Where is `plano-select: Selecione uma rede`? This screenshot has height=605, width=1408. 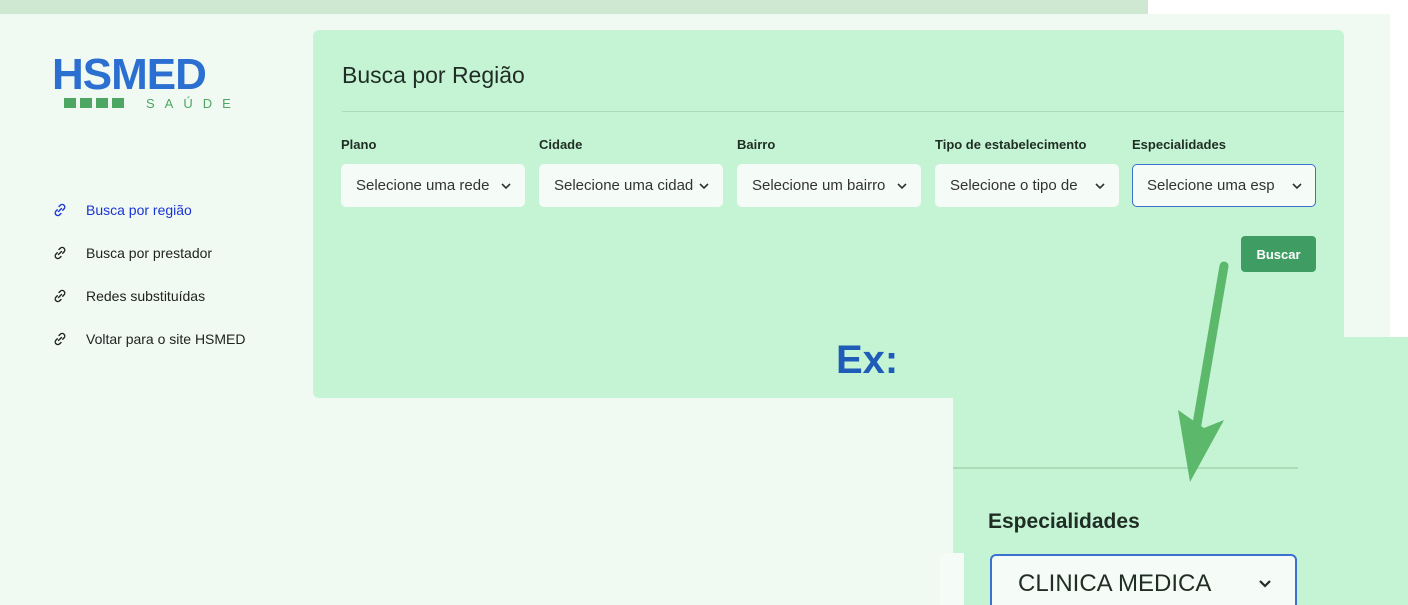
plano-select: Selecione uma rede is located at coordinates (433, 185).